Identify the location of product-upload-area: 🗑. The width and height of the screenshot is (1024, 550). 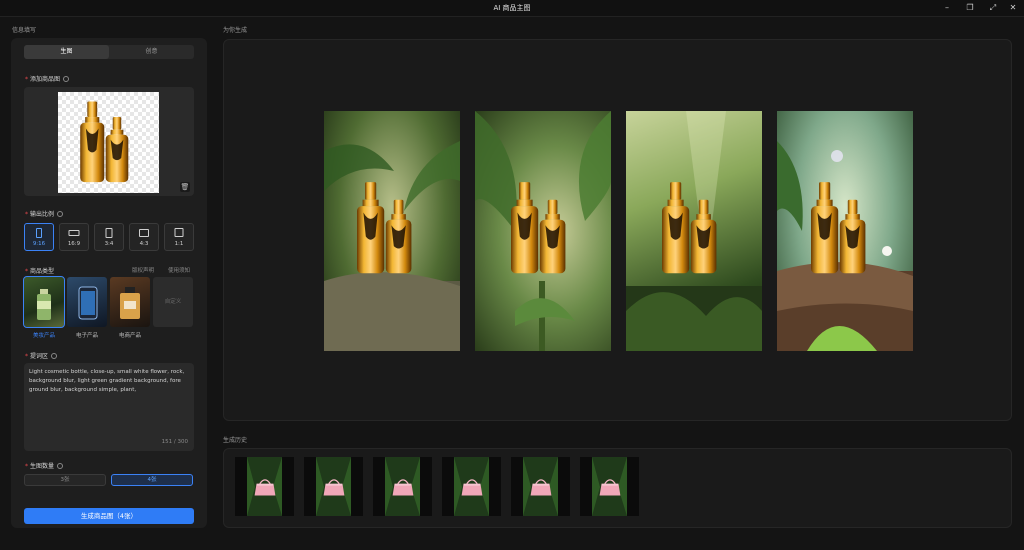
(109, 141).